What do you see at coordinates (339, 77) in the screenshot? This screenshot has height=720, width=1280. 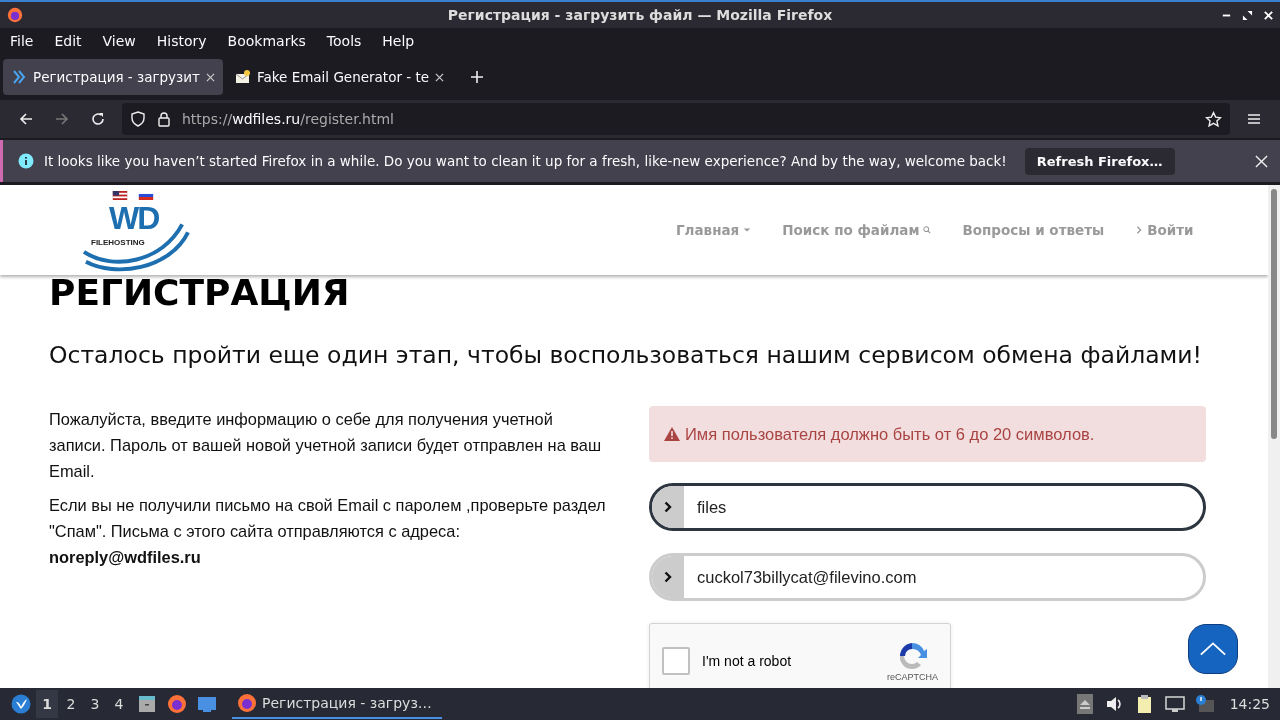 I see `browser-tab: Fake Email Generator - te` at bounding box center [339, 77].